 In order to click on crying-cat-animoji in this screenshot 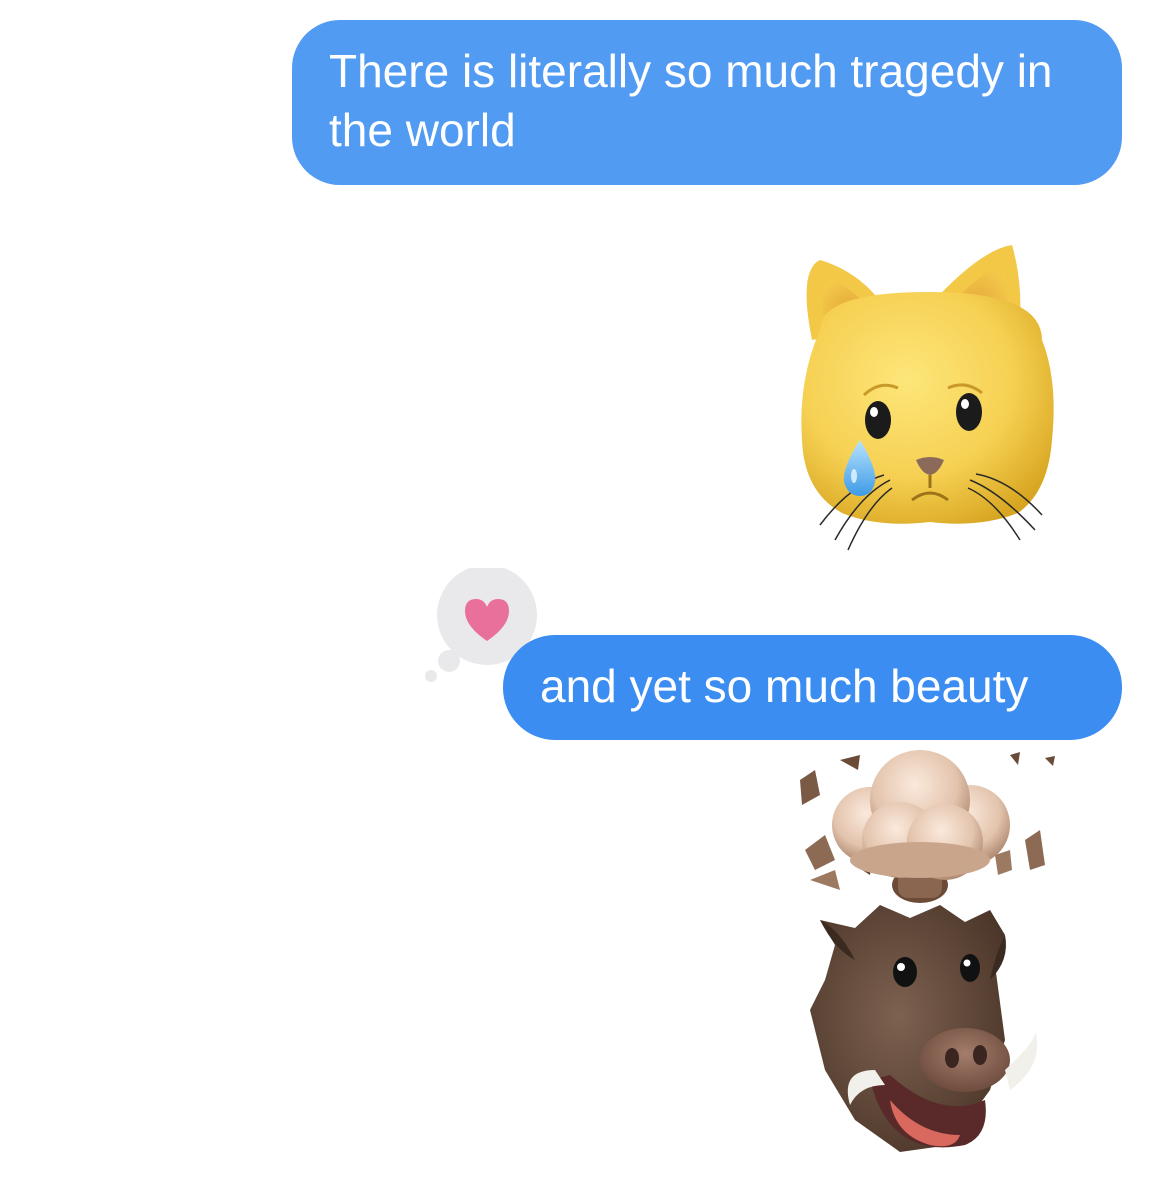, I will do `click(930, 395)`.